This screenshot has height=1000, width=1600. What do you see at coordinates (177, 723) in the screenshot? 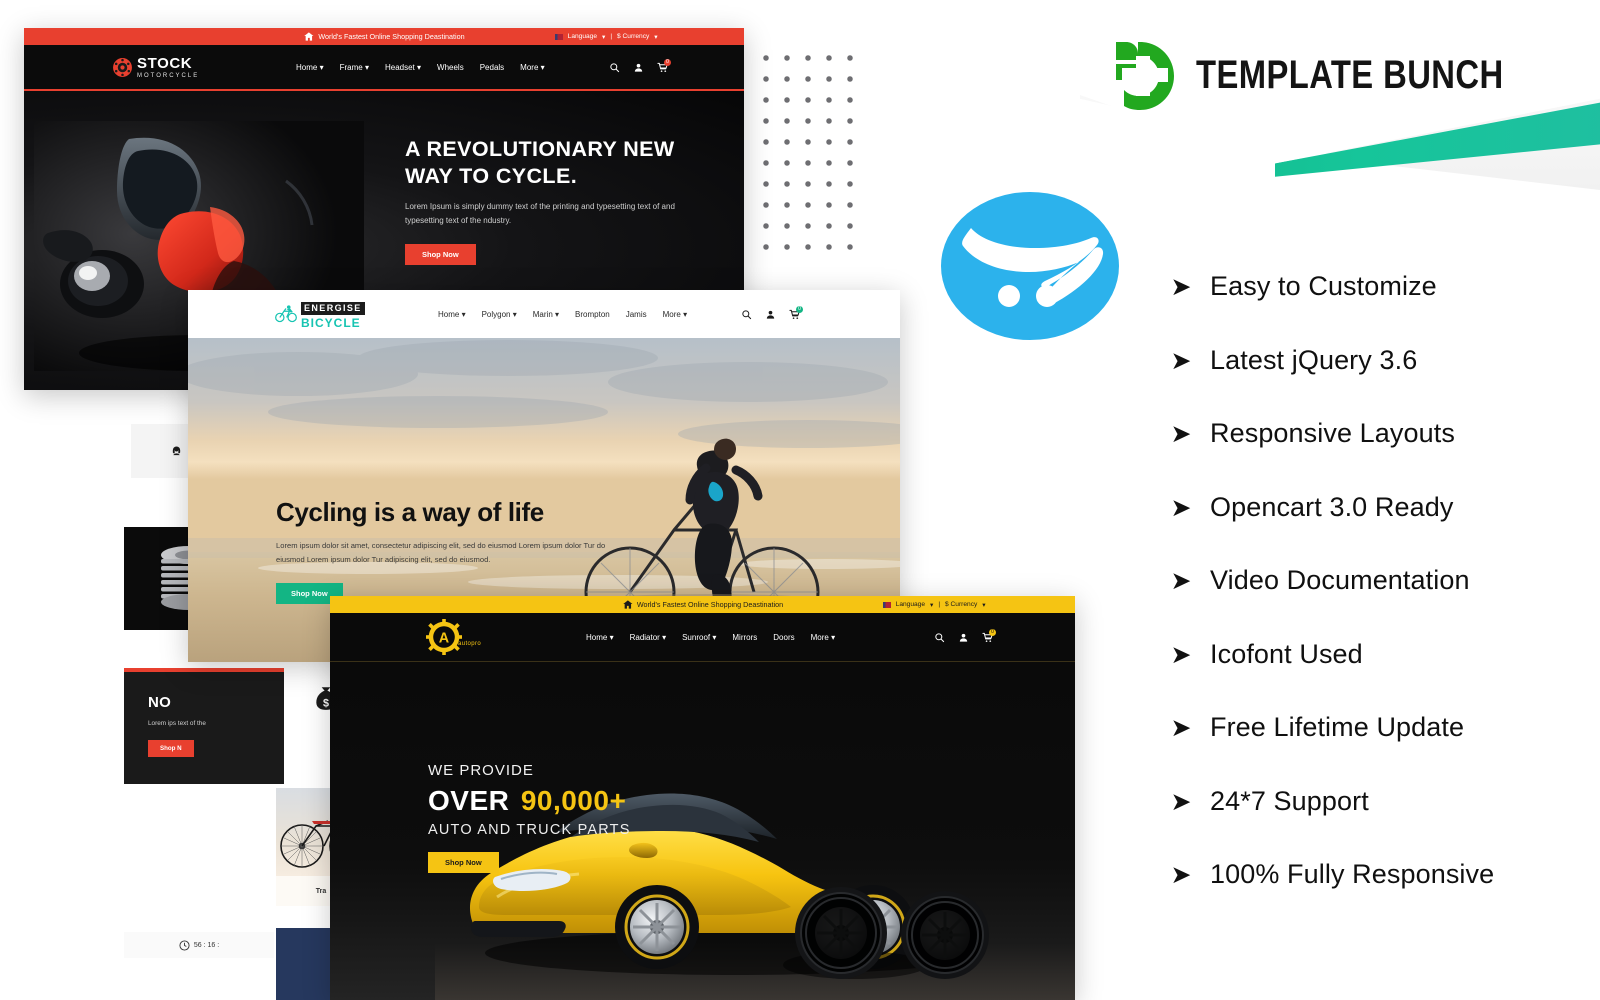
I see `promo-banner-text: Lorem ips text of the` at bounding box center [177, 723].